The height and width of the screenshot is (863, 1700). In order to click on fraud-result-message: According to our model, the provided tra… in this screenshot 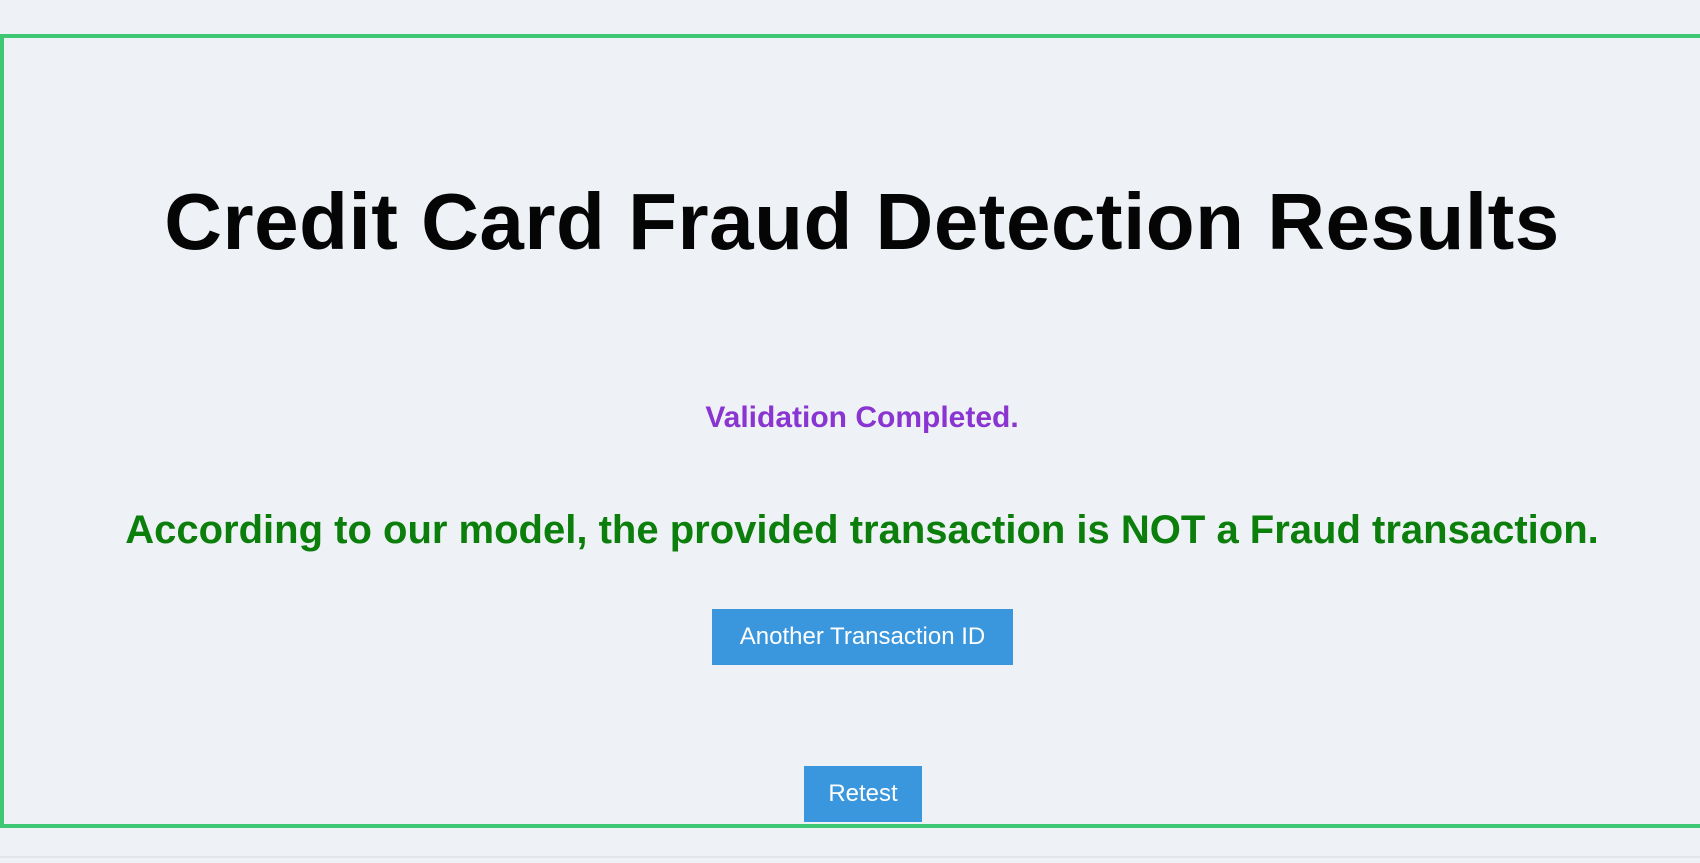, I will do `click(862, 530)`.